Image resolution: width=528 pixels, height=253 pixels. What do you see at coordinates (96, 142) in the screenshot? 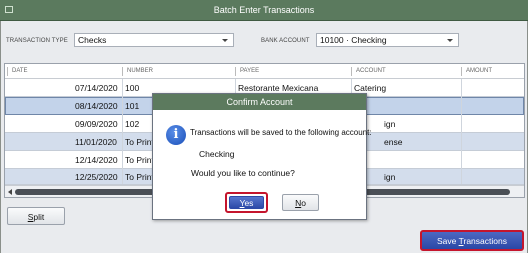
I see `cell-date: 11/01/2020` at bounding box center [96, 142].